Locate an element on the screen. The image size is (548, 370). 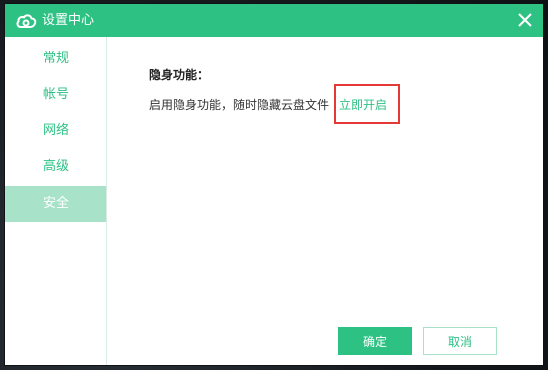
ok-button: 确定 is located at coordinates (375, 341).